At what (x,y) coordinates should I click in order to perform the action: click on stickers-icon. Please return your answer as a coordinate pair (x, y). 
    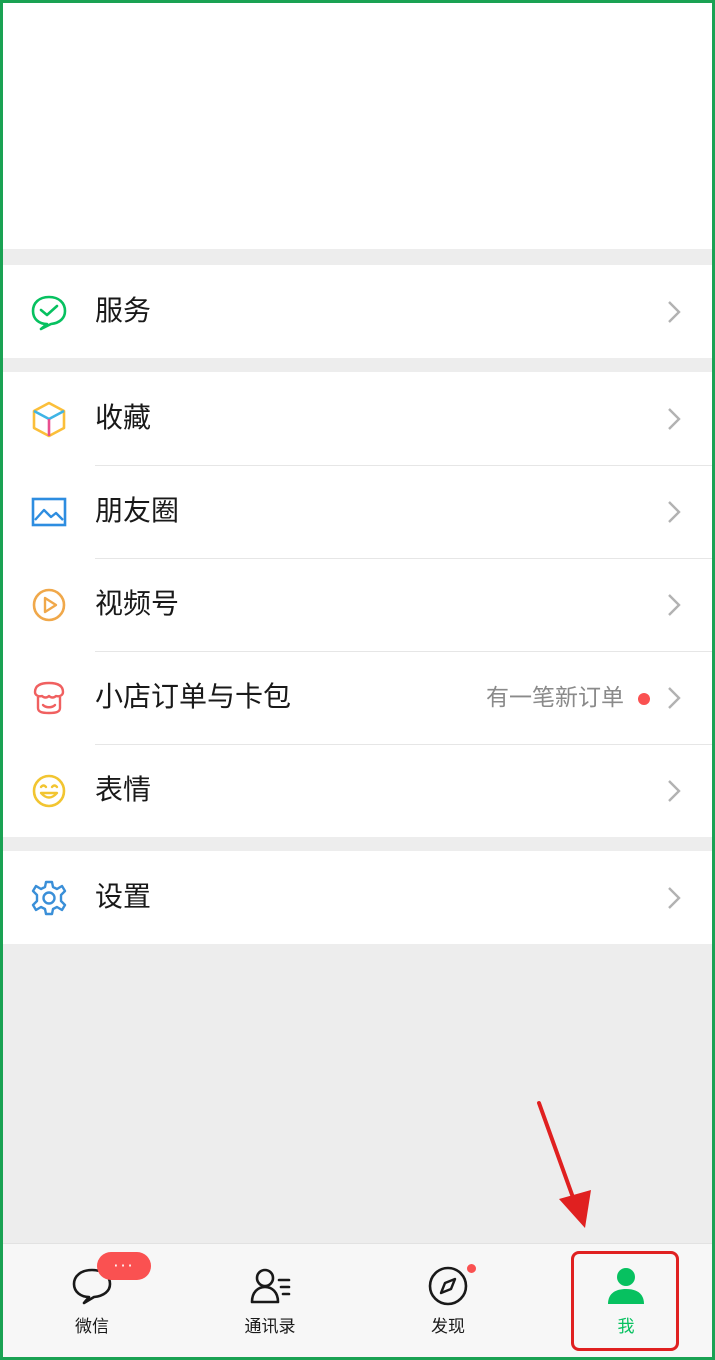
    Looking at the image, I should click on (49, 791).